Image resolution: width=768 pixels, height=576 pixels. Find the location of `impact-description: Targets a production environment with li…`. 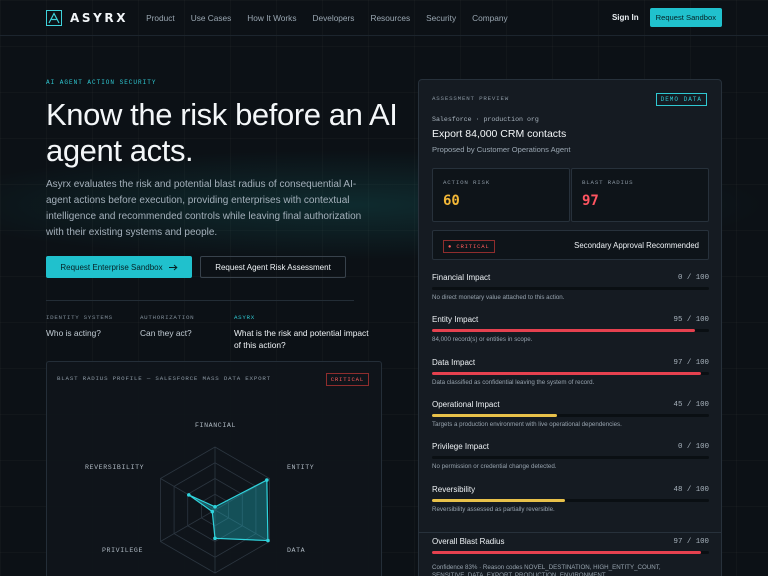

impact-description: Targets a production environment with li… is located at coordinates (527, 424).